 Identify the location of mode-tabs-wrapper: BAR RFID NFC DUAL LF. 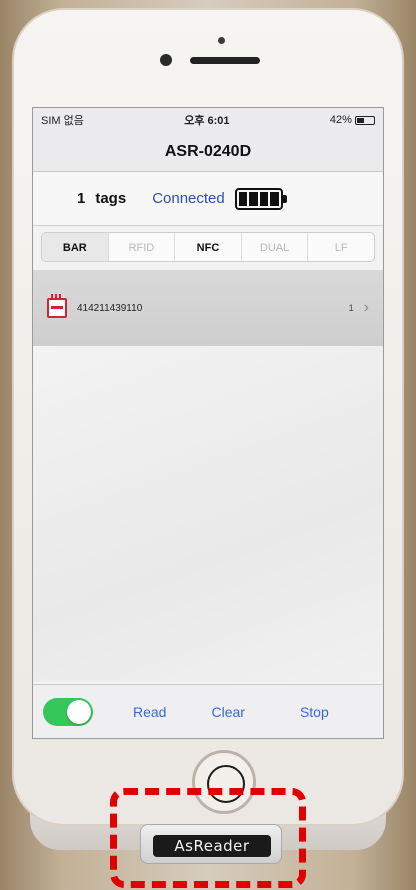
(208, 248).